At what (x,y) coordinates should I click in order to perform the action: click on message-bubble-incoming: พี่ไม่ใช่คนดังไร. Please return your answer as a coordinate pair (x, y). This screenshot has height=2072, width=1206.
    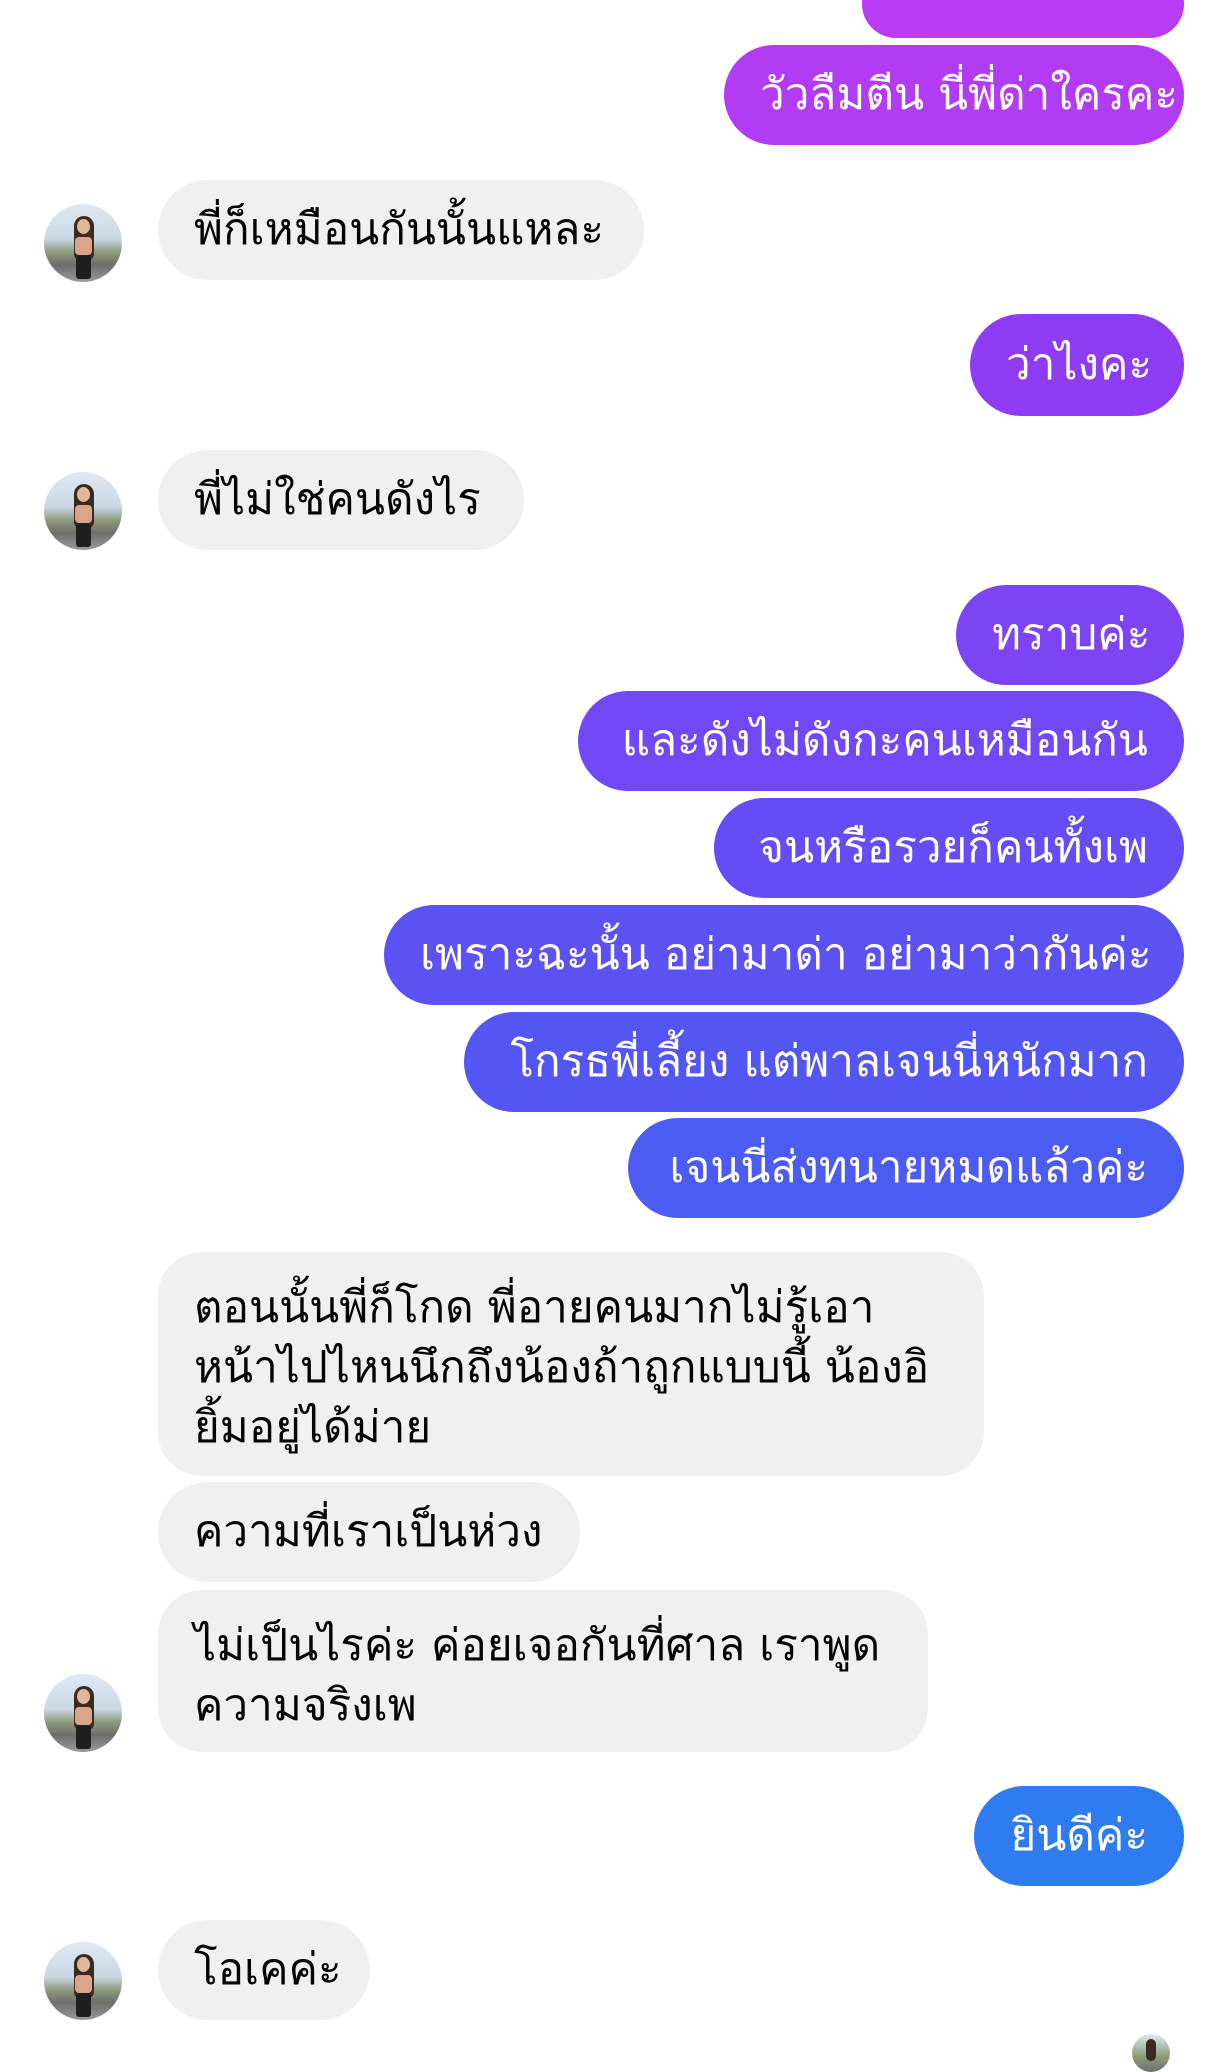
    Looking at the image, I should click on (341, 500).